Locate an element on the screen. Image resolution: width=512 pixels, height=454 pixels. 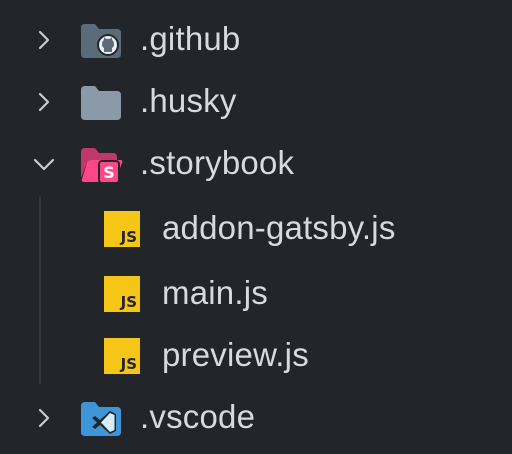
svg-text: S is located at coordinates (109, 172).